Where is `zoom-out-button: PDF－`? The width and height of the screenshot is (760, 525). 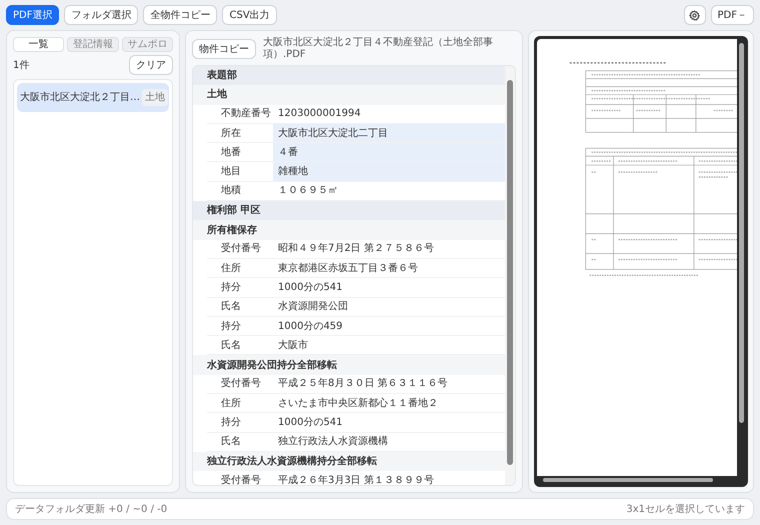
zoom-out-button: PDF－ is located at coordinates (732, 15).